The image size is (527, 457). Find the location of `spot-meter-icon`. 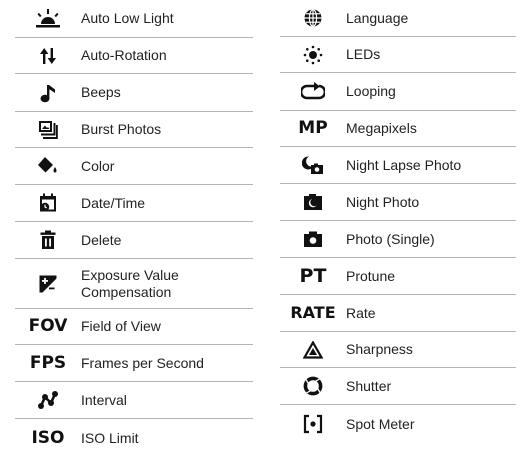

spot-meter-icon is located at coordinates (313, 424).